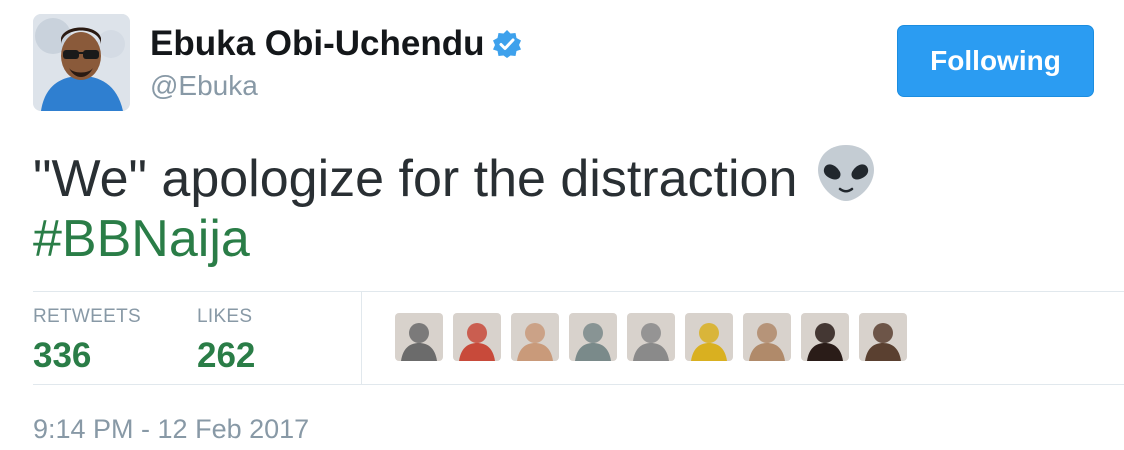 This screenshot has height=450, width=1124. Describe the element at coordinates (361, 337) in the screenshot. I see `stats-divider-vertical` at that location.